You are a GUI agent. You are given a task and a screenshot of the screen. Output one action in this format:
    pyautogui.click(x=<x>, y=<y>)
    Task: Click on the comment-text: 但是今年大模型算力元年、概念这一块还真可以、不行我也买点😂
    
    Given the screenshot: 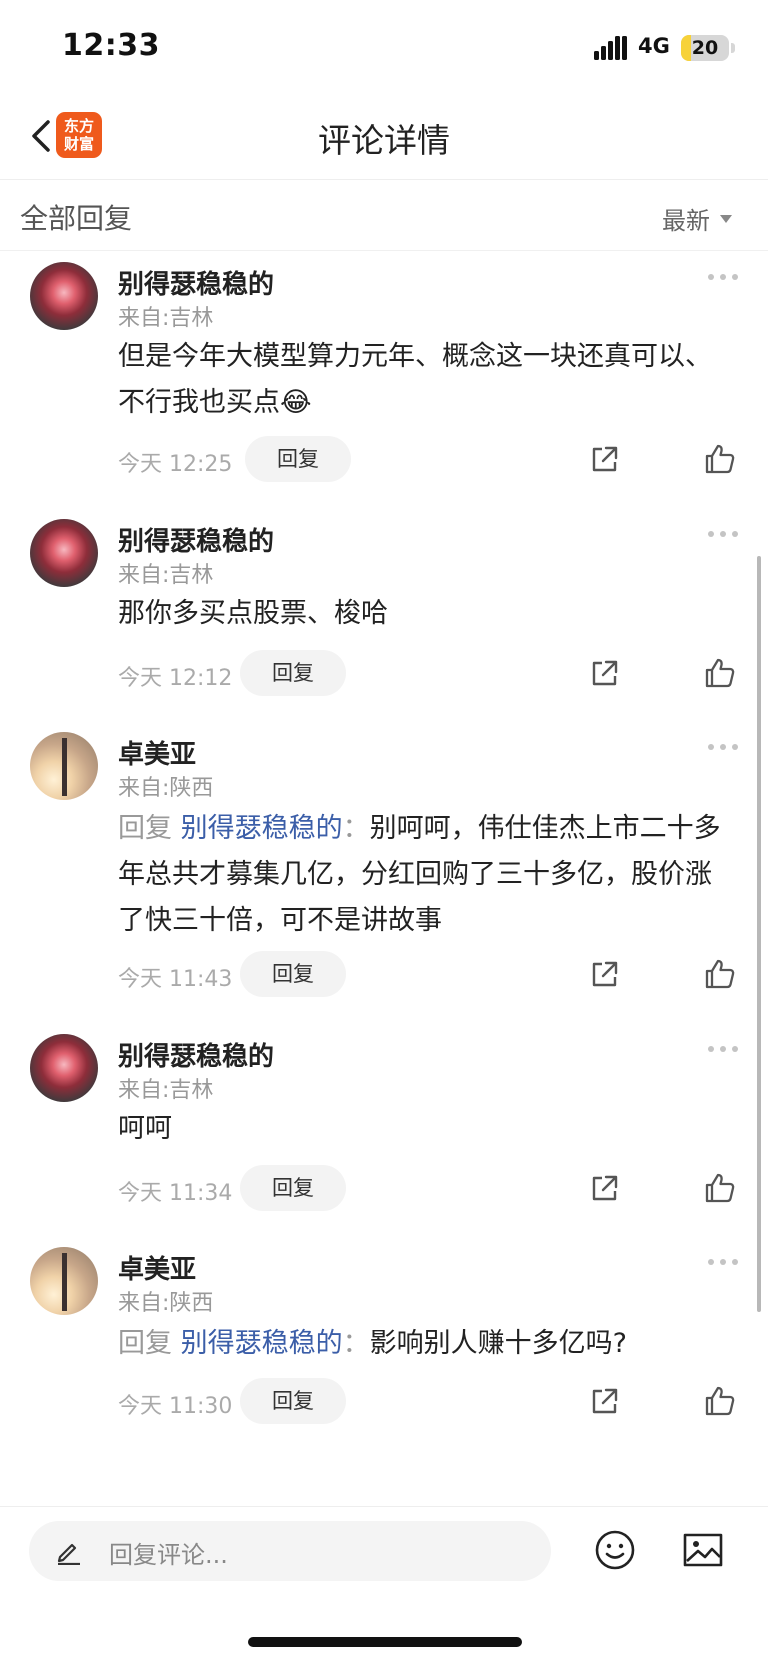 What is the action you would take?
    pyautogui.click(x=424, y=380)
    